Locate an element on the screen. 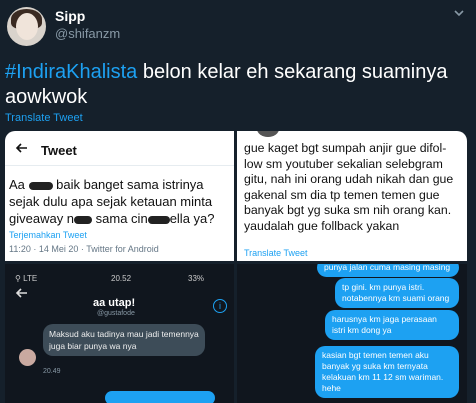 This screenshot has width=476, height=403. status-bar-time: 20.52 is located at coordinates (121, 278).